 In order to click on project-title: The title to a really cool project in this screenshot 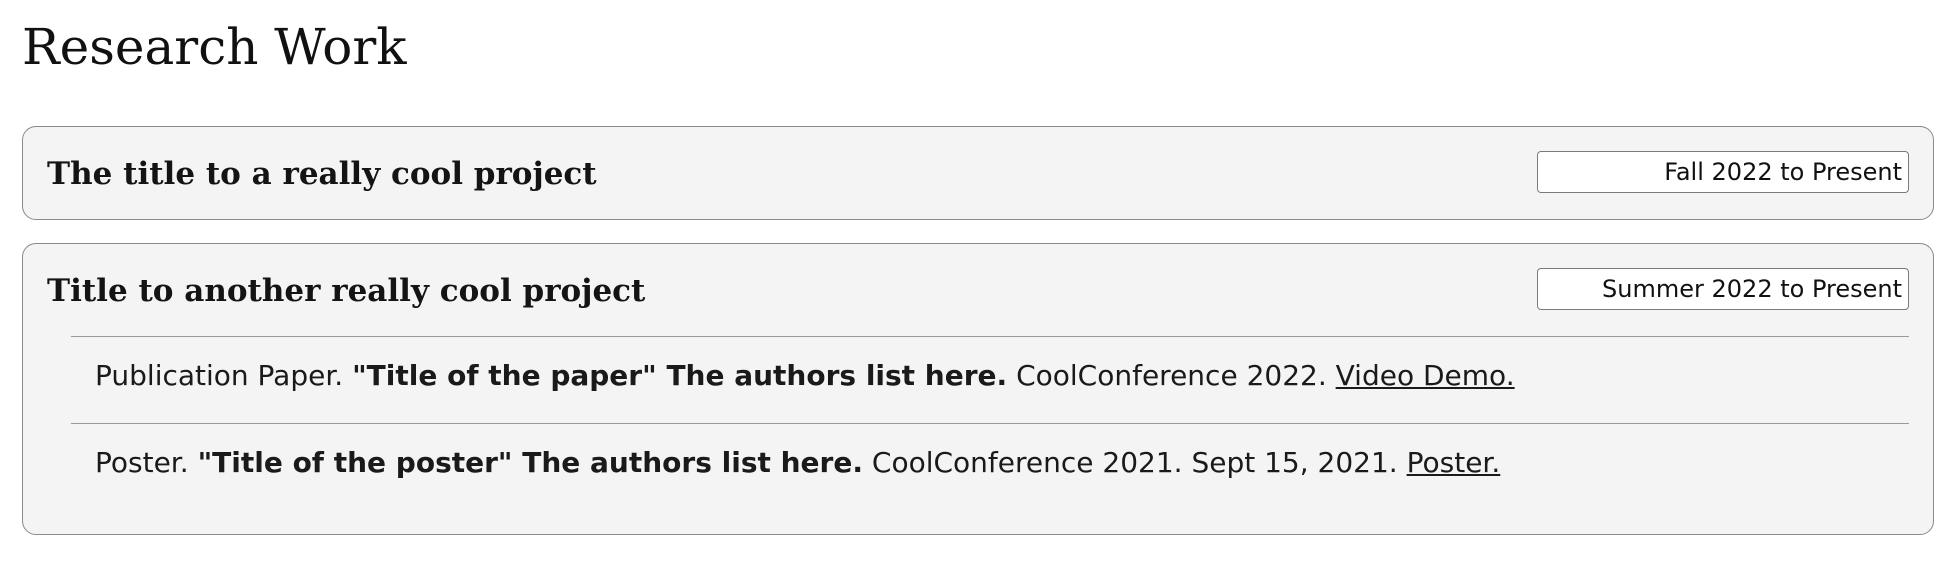, I will do `click(322, 174)`.